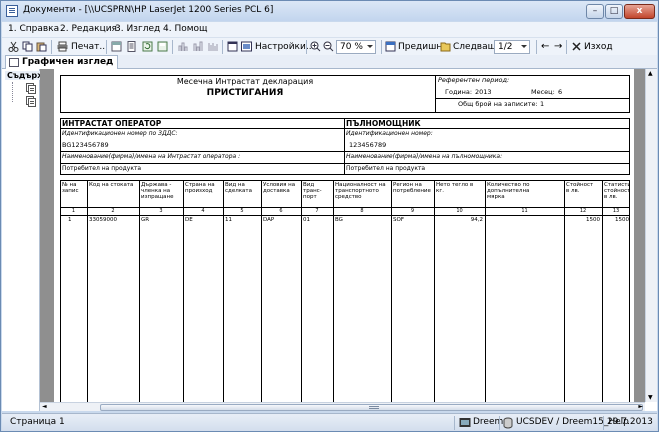  I want to click on scroll-up-icon: ▲, so click(650, 73).